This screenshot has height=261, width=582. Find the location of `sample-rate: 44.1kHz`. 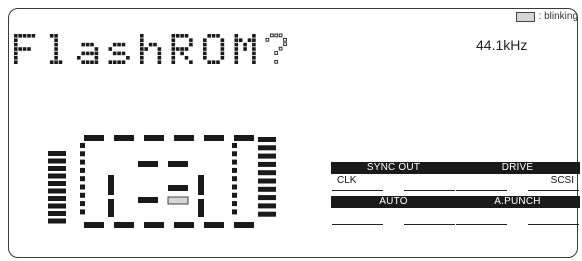

sample-rate: 44.1kHz is located at coordinates (502, 45).